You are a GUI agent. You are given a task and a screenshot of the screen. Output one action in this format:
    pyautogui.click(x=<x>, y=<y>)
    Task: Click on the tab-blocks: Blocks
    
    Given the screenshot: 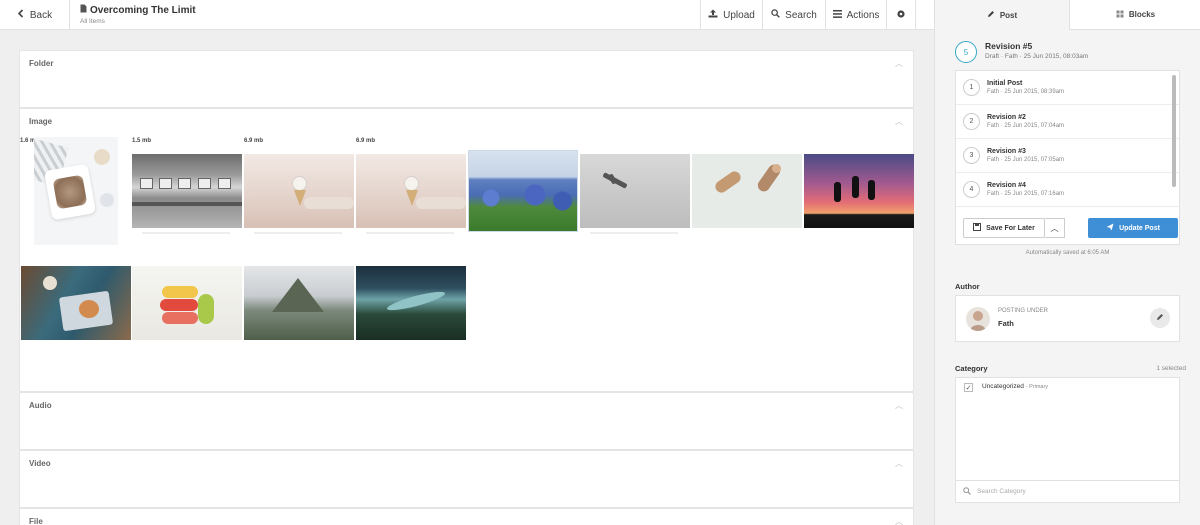 What is the action you would take?
    pyautogui.click(x=1134, y=15)
    